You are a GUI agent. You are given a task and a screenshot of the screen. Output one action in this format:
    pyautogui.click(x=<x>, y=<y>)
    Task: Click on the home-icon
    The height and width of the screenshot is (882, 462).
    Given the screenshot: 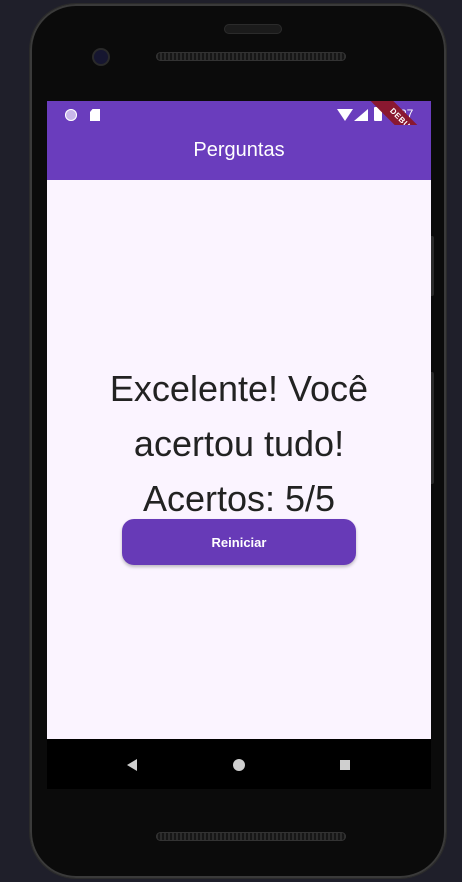 What is the action you would take?
    pyautogui.click(x=239, y=765)
    